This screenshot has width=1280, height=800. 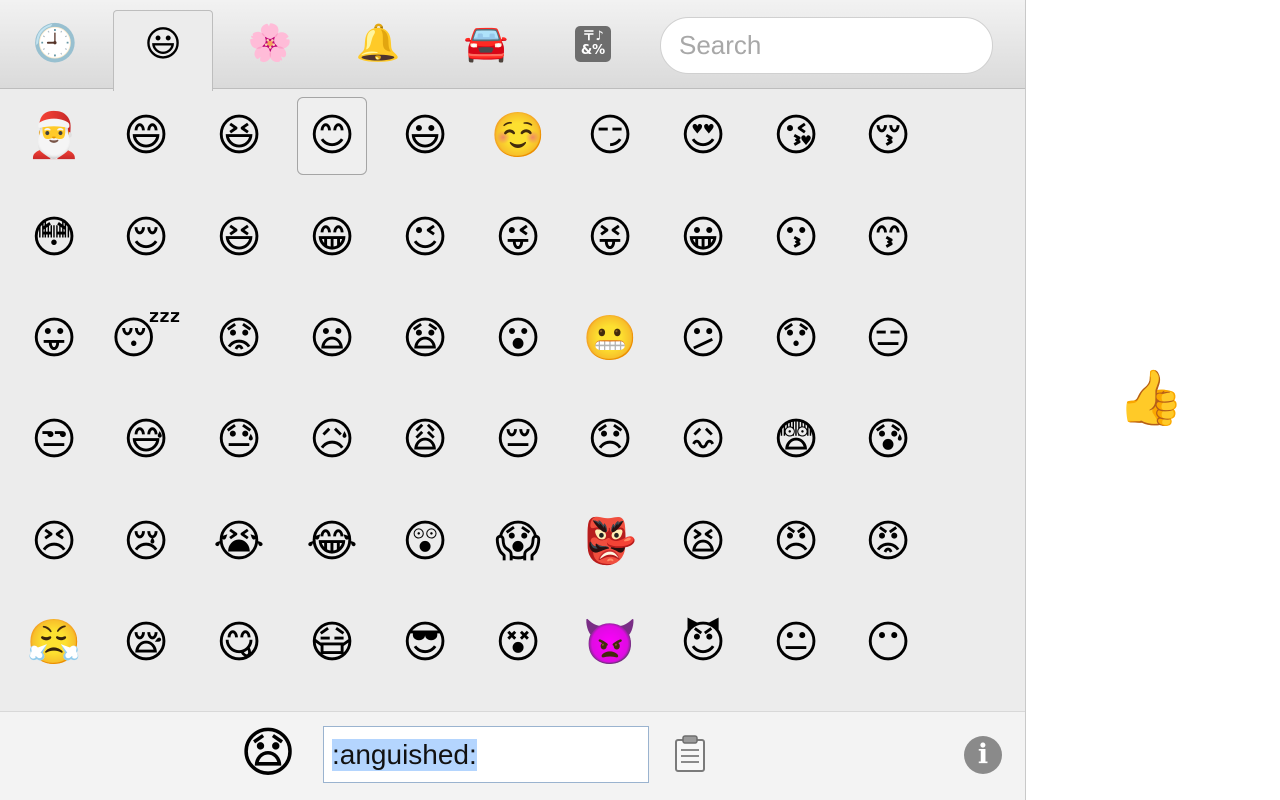 What do you see at coordinates (55, 43) in the screenshot?
I see `clock-icon: 🕘` at bounding box center [55, 43].